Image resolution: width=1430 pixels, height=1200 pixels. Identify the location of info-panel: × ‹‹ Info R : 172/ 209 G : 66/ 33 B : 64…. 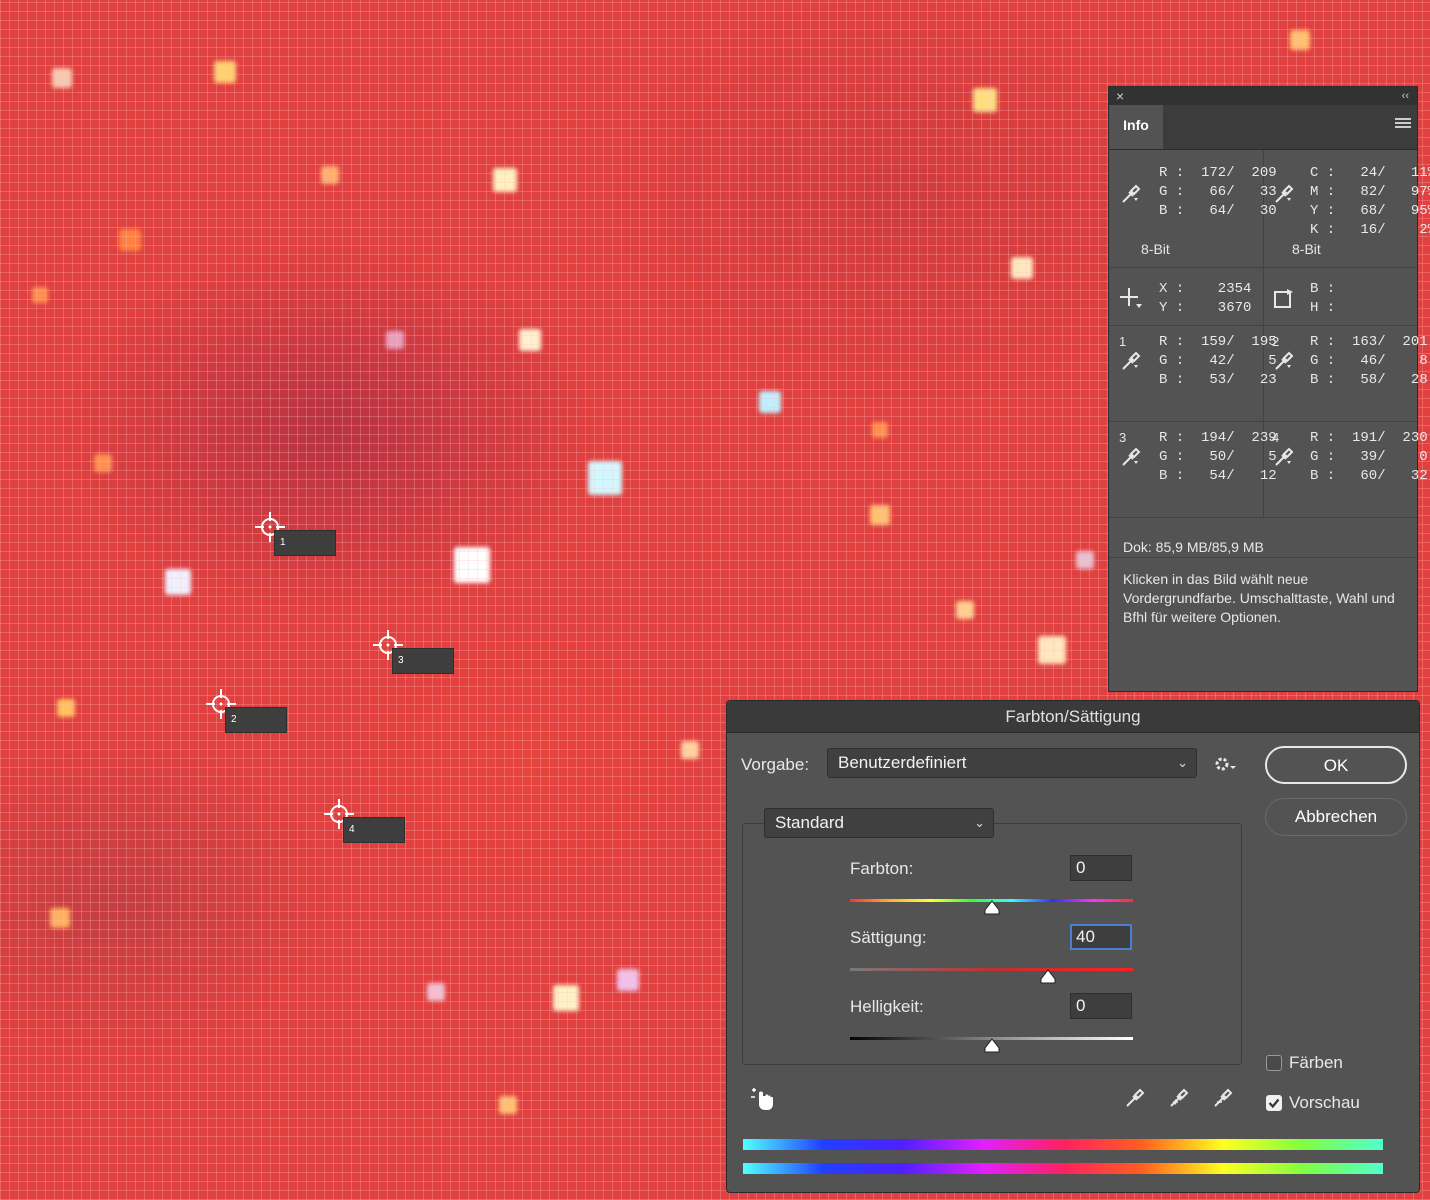
(1269, 389).